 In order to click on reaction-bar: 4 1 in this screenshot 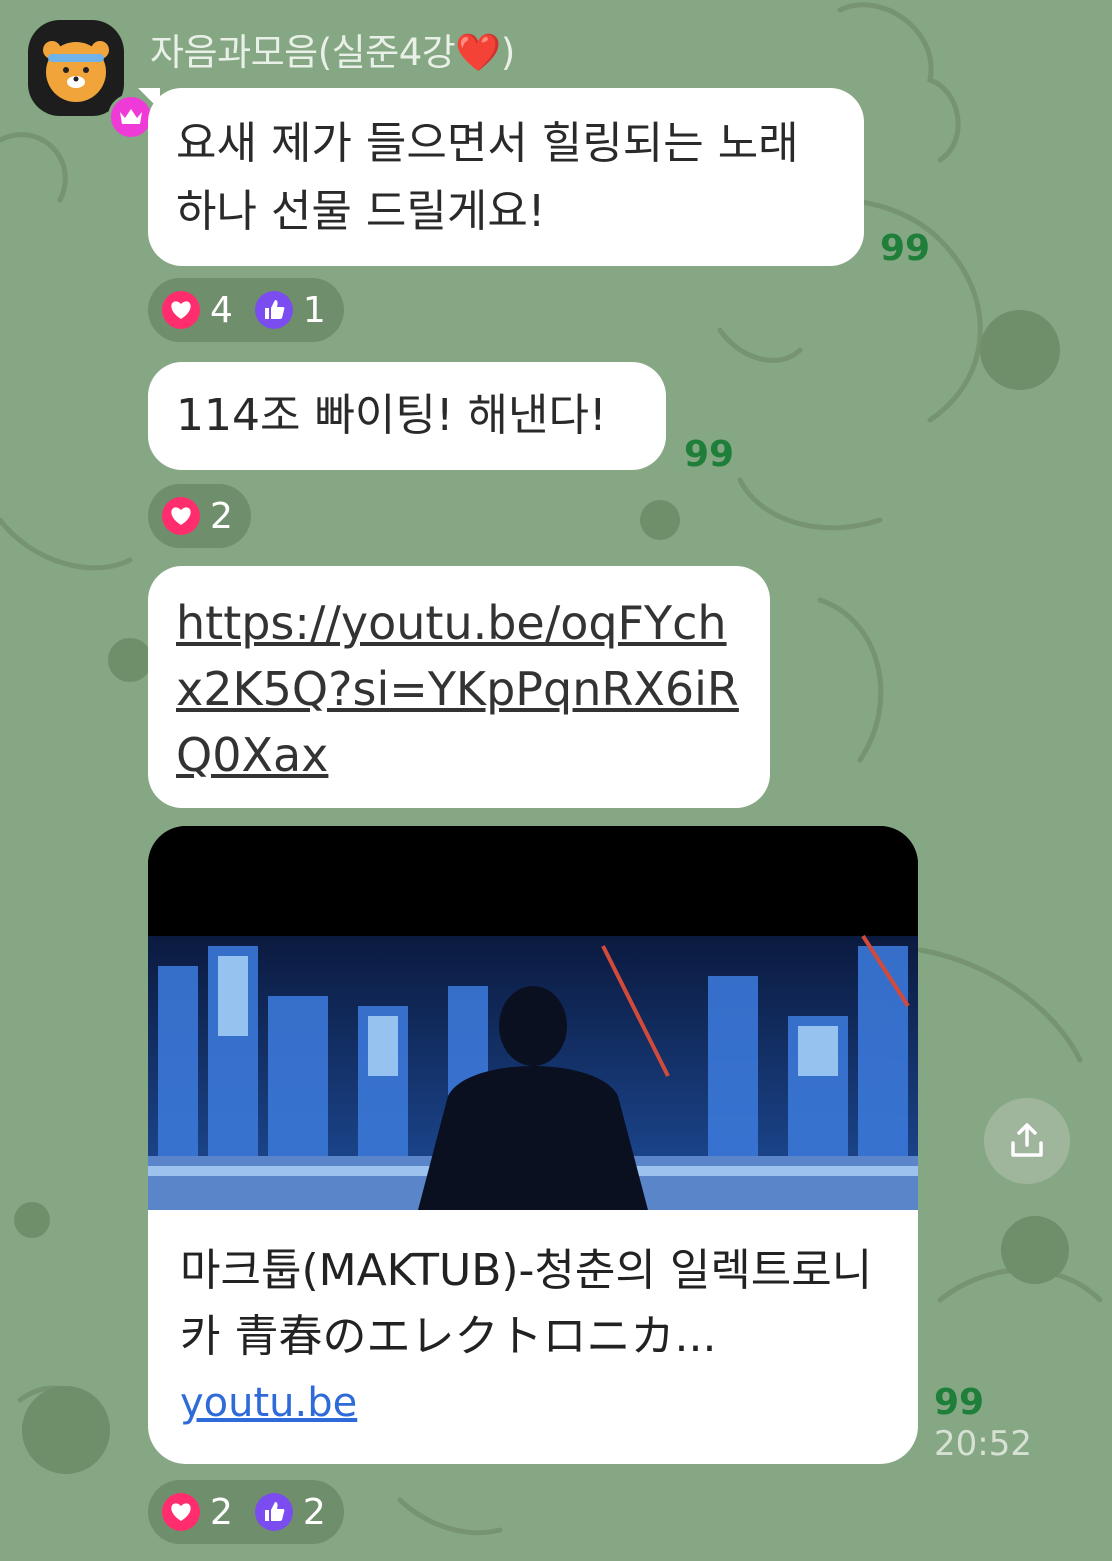, I will do `click(246, 310)`.